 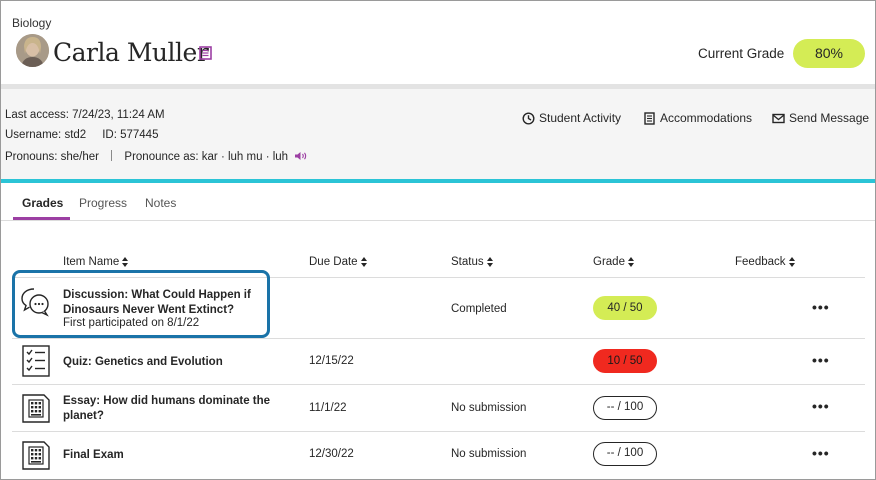 What do you see at coordinates (625, 308) in the screenshot?
I see `grade-pill: 40 / 50` at bounding box center [625, 308].